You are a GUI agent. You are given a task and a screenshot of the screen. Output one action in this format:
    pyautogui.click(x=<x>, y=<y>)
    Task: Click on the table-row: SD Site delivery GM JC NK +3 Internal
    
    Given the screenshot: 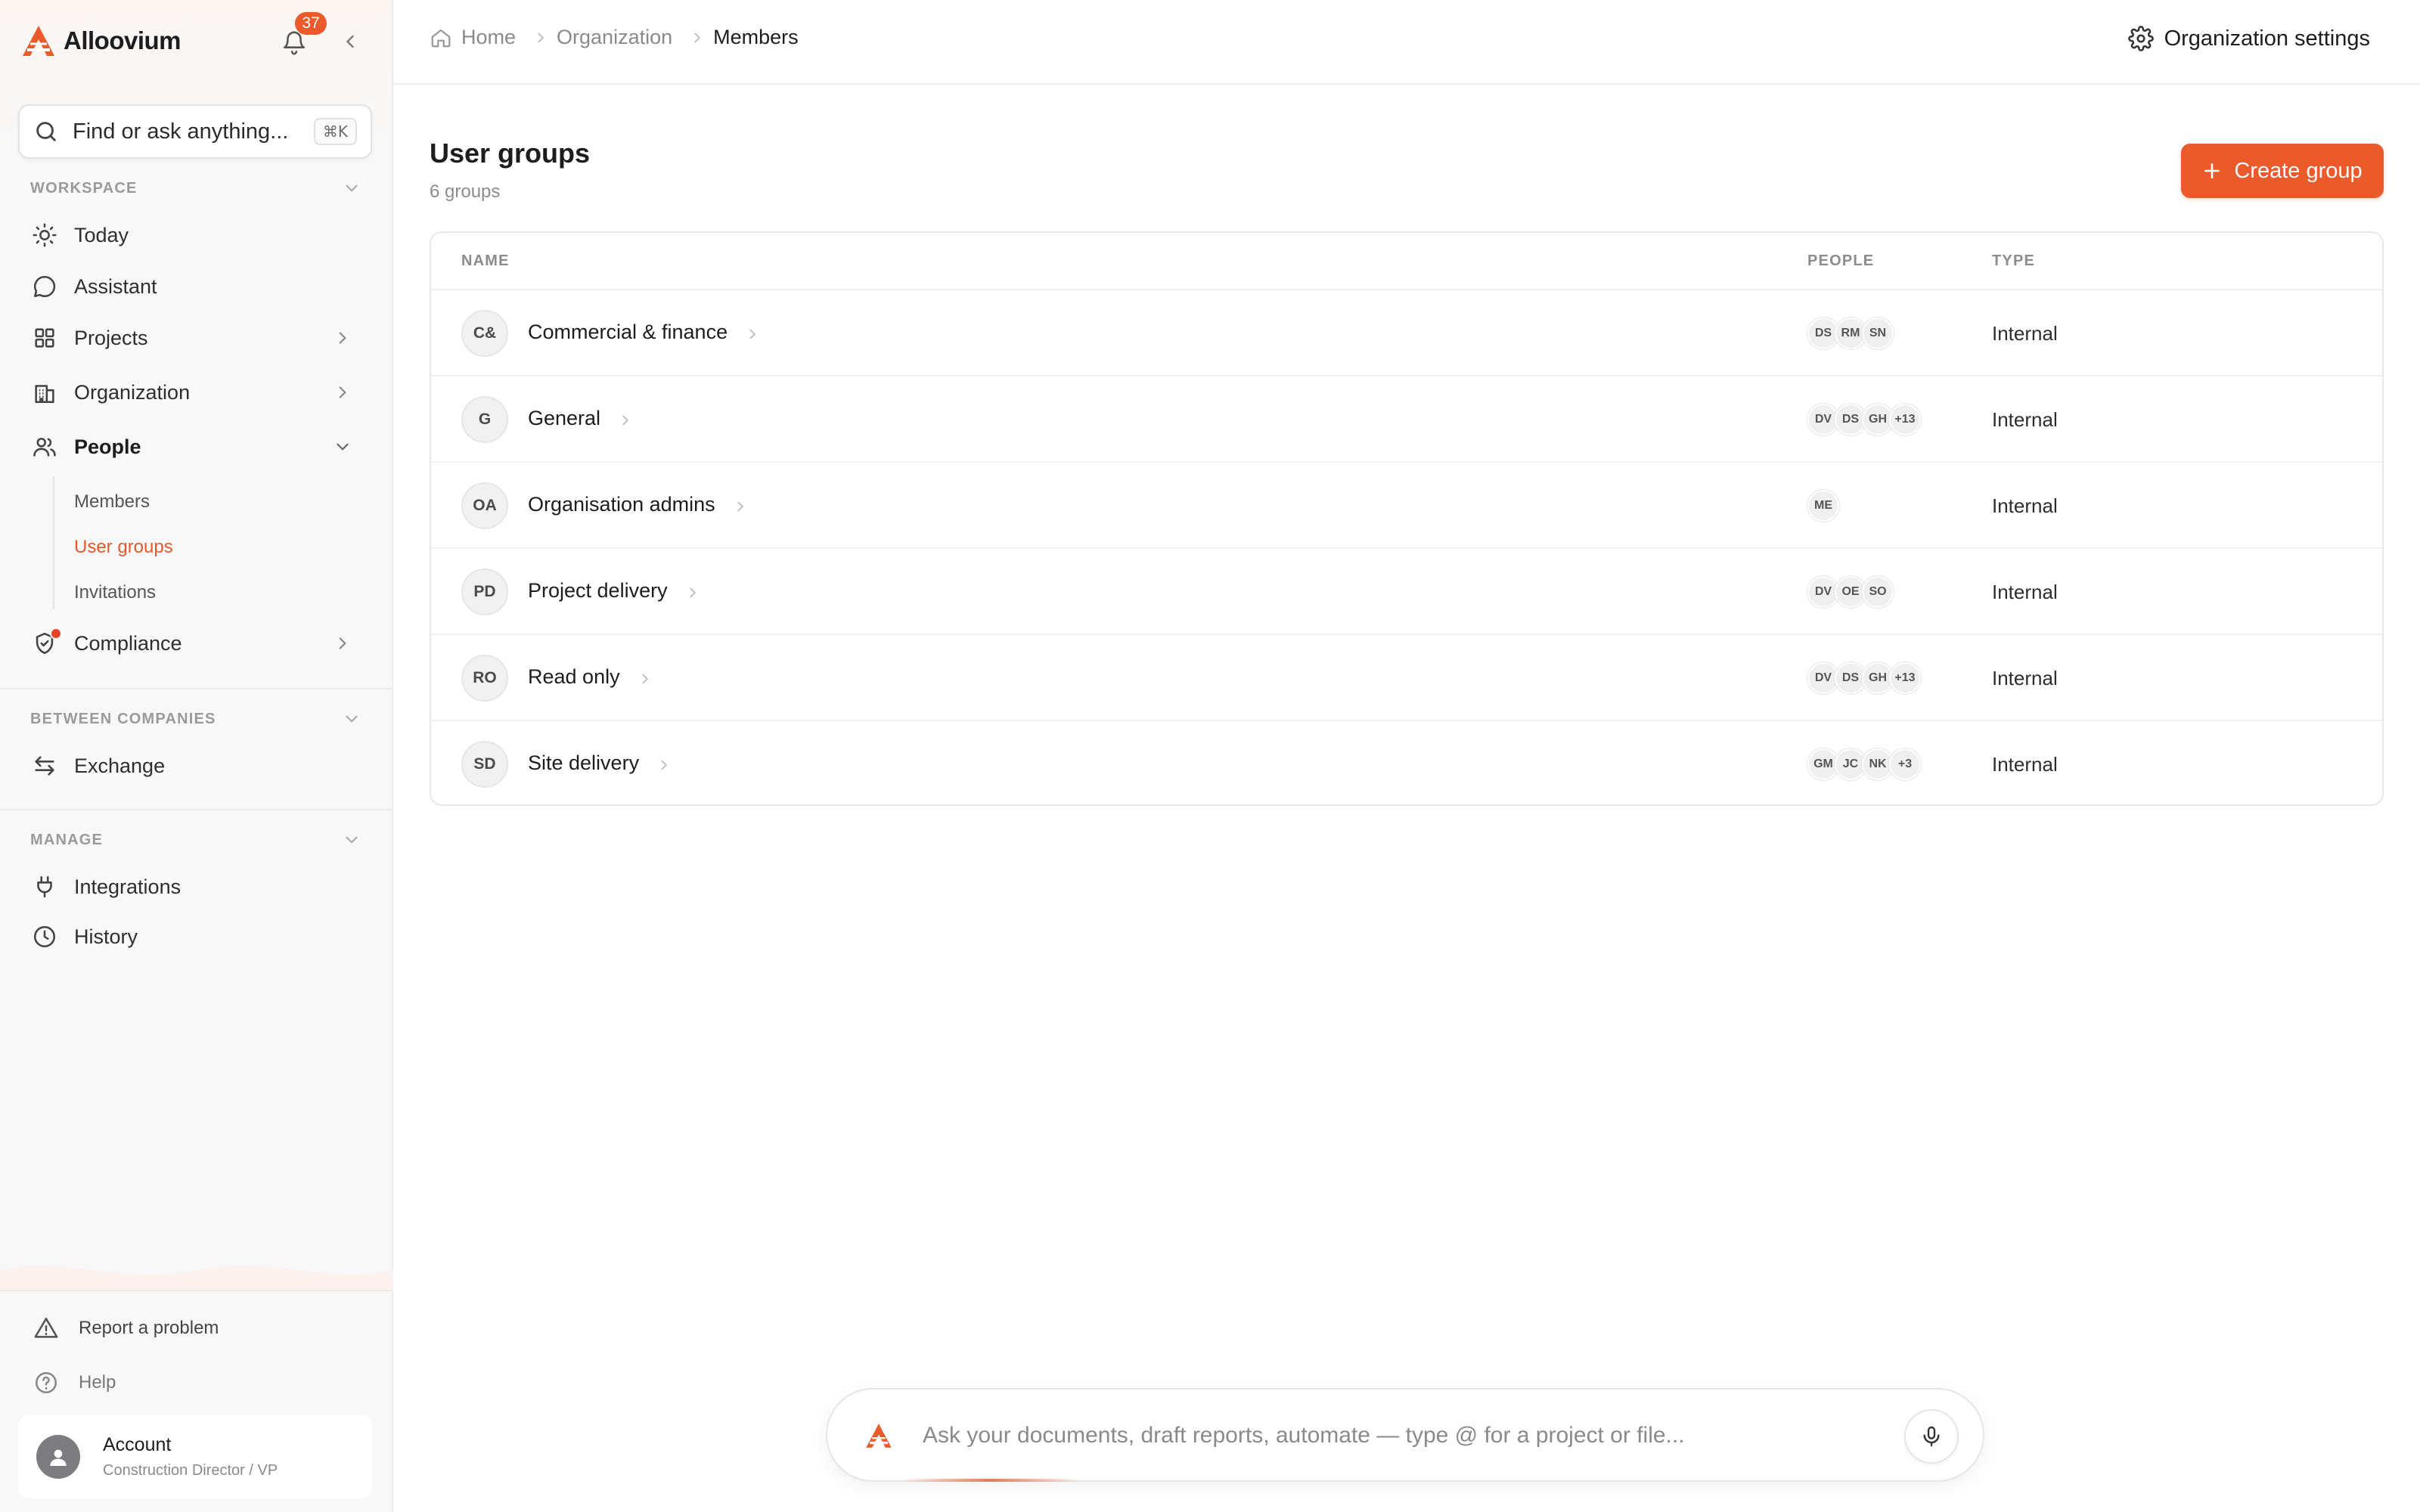 What is the action you would take?
    pyautogui.click(x=1406, y=762)
    